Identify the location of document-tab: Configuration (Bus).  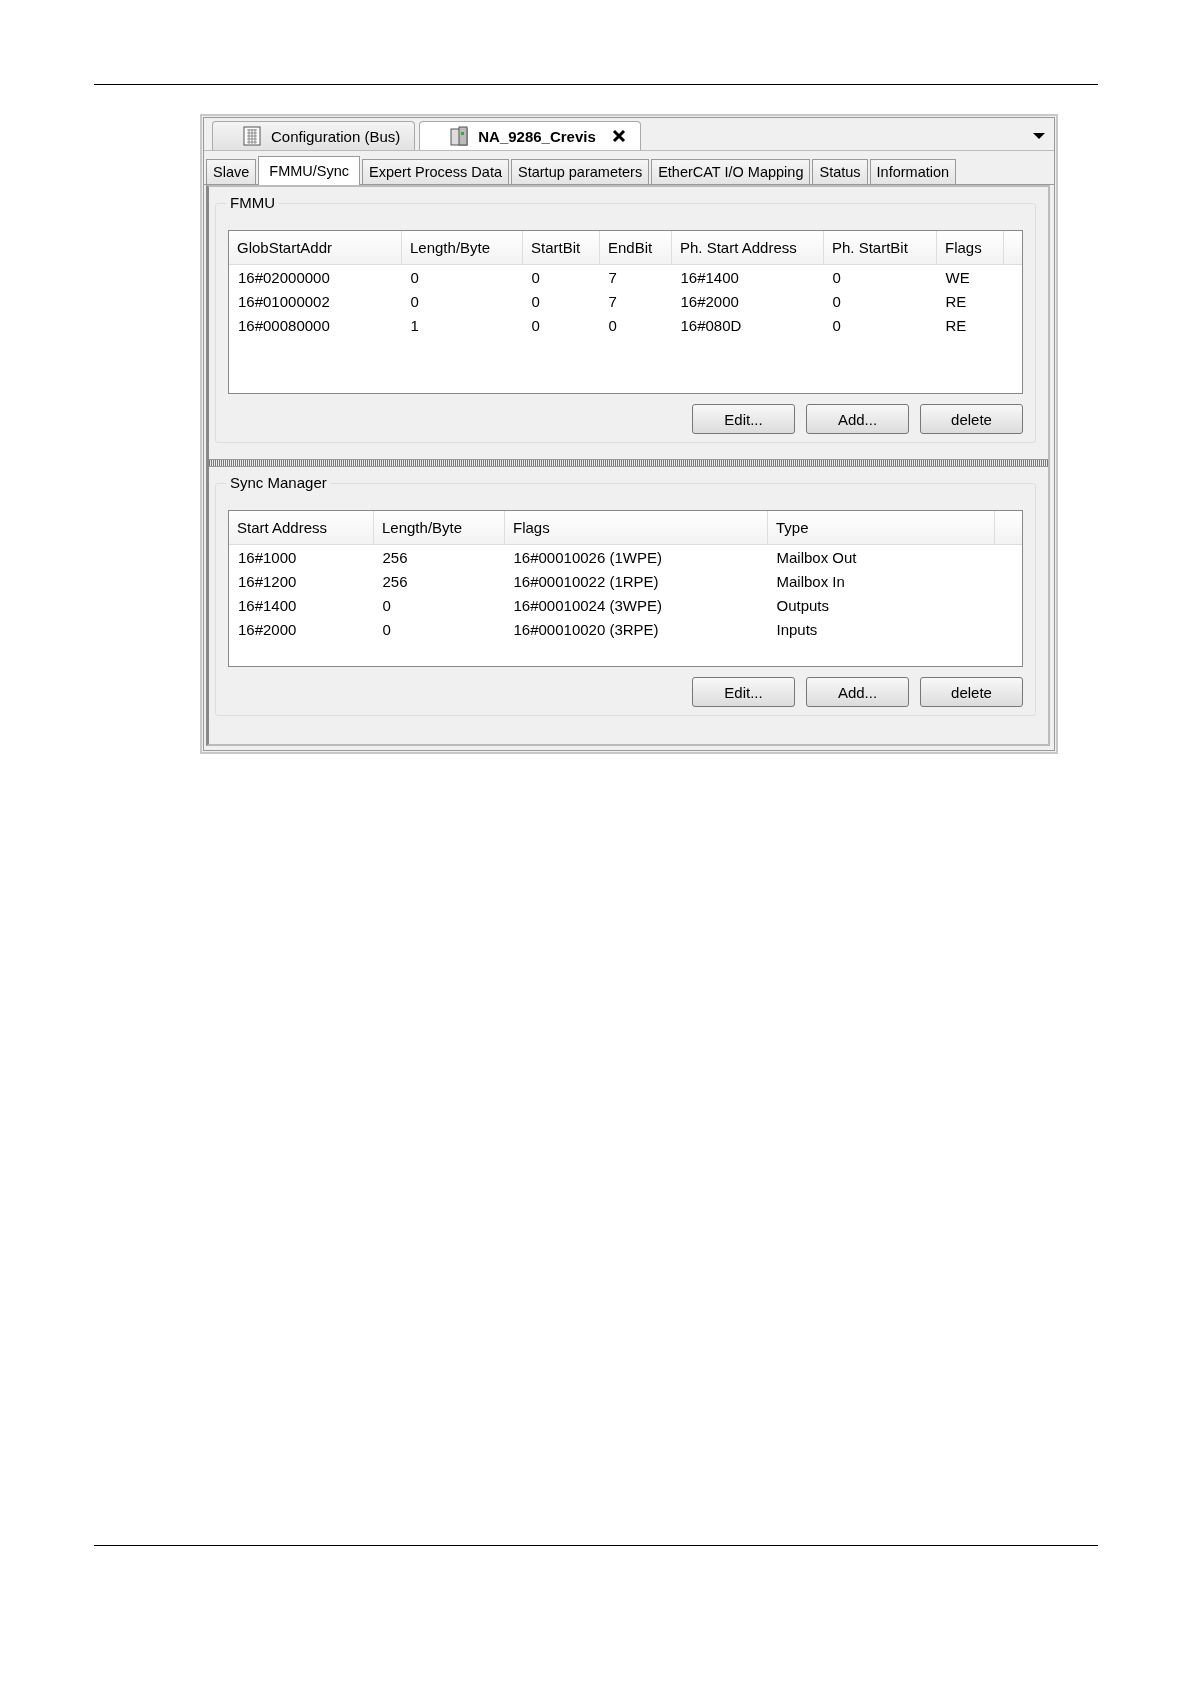
(314, 135).